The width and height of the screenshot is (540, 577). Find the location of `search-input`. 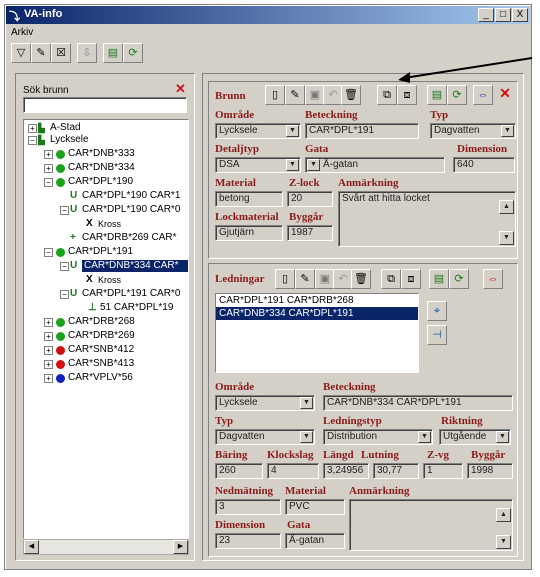

search-input is located at coordinates (105, 105).